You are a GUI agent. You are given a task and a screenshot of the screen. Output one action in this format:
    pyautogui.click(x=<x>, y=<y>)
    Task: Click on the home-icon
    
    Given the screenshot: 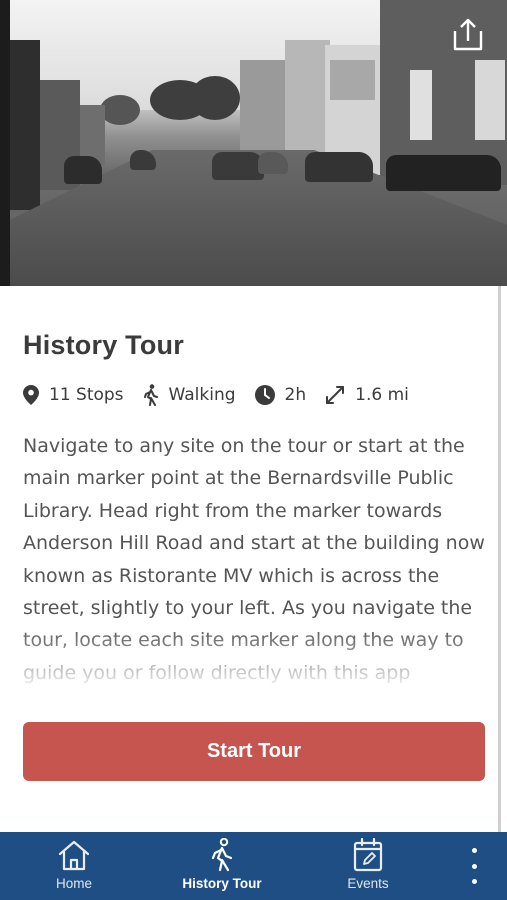 What is the action you would take?
    pyautogui.click(x=74, y=855)
    